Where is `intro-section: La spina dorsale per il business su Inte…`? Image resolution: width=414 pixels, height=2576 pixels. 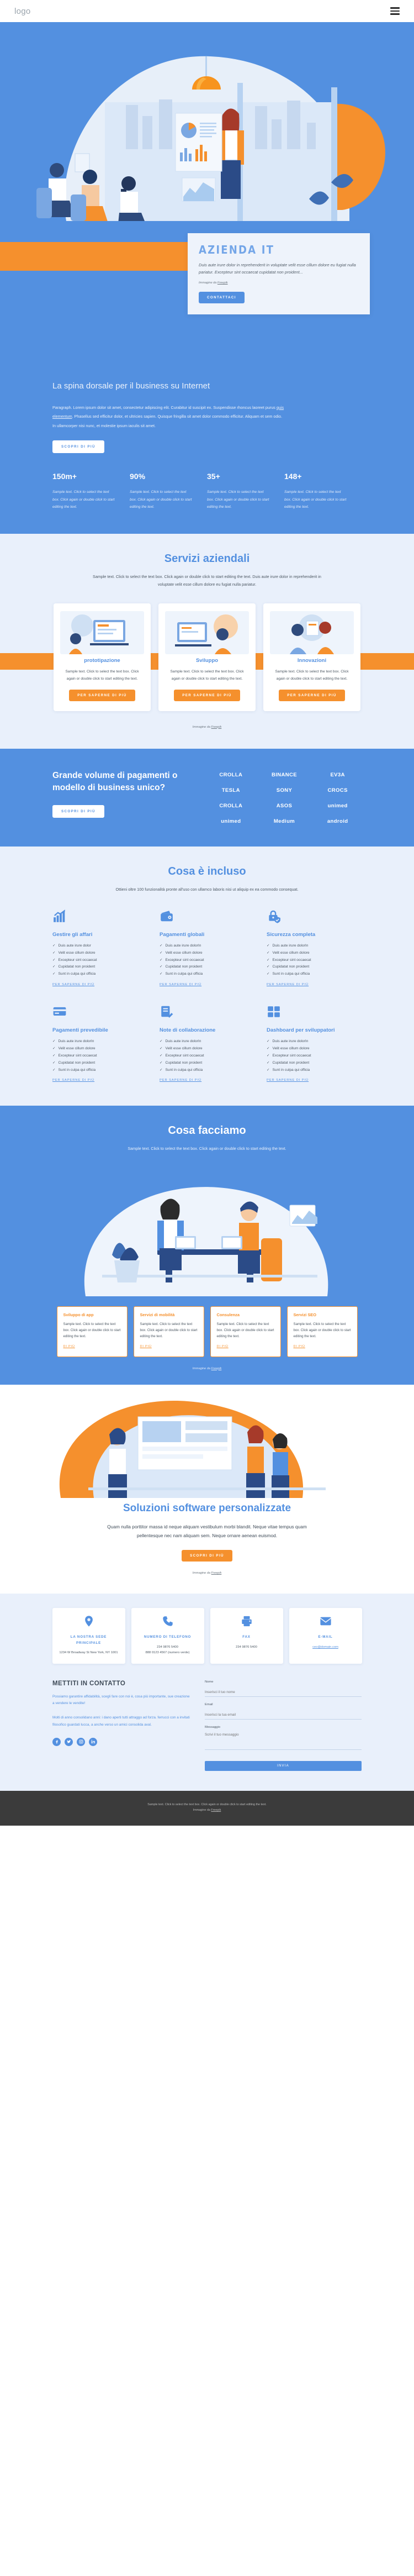
intro-section: La spina dorsale per il business su Inte… is located at coordinates (207, 445).